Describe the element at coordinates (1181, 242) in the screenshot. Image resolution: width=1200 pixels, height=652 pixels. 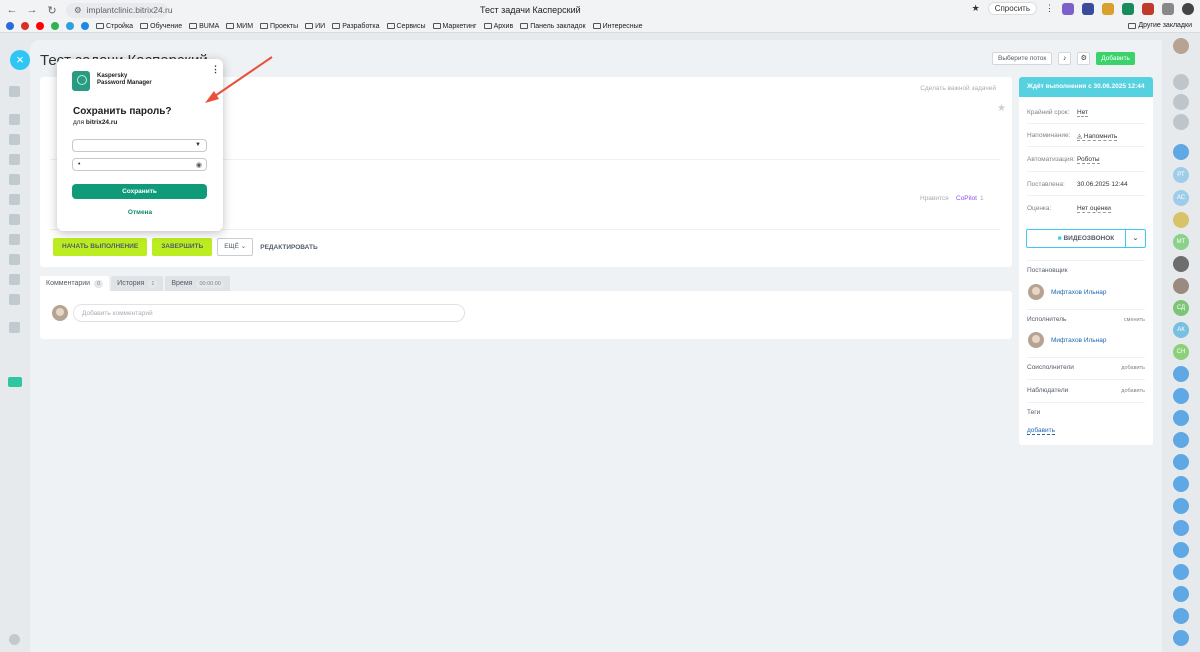
I see `contact-avatar: МТ` at that location.